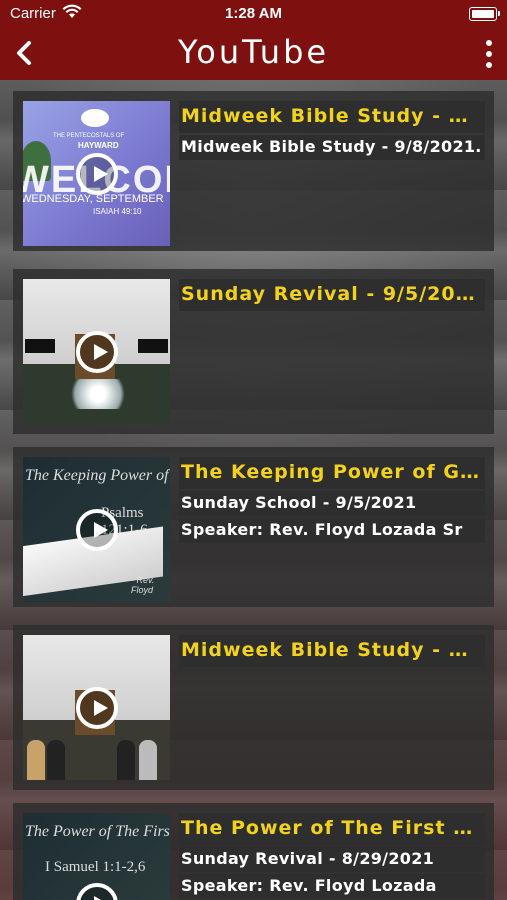  Describe the element at coordinates (332, 530) in the screenshot. I see `video-speaker: Speaker: Rev. Floyd Lozada Sr` at that location.